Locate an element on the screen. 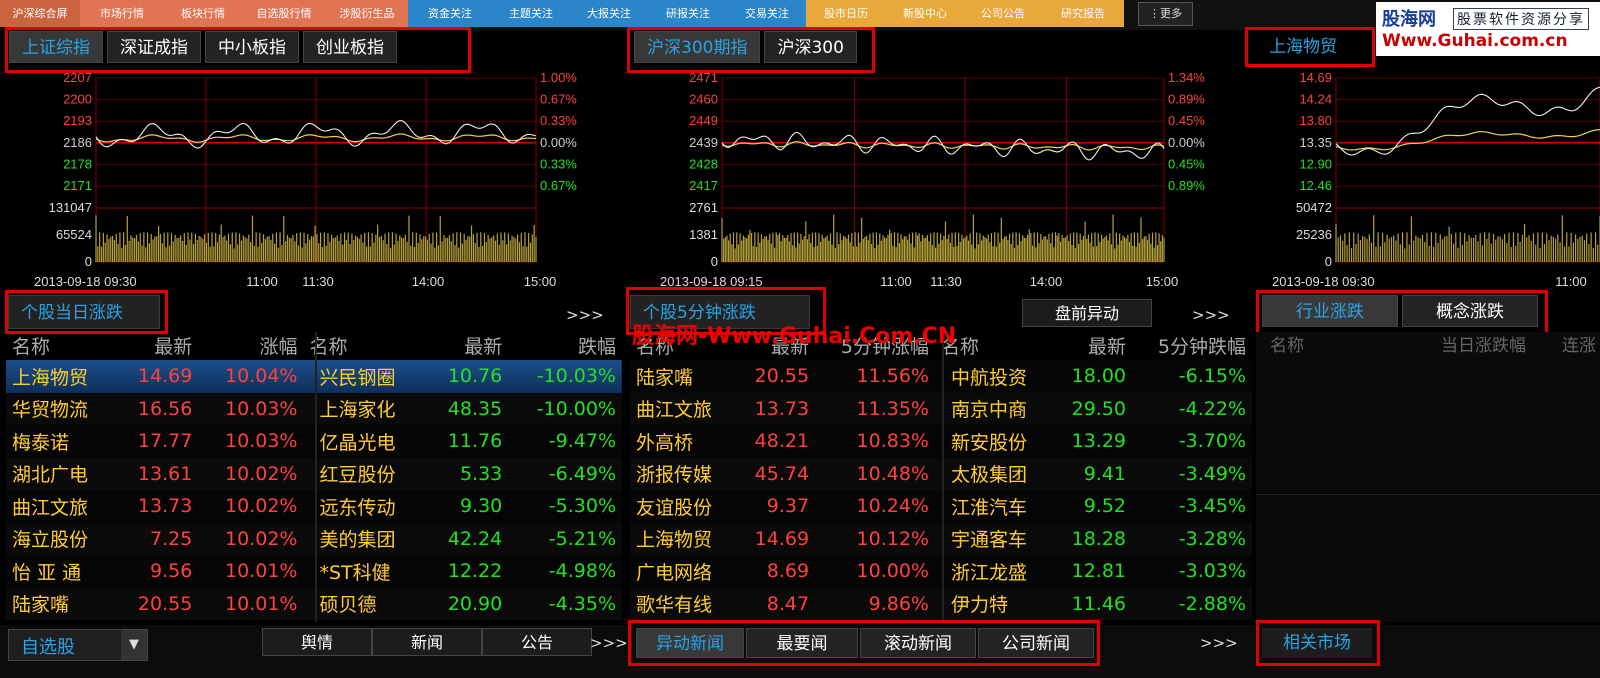  stock-change: 10.03% is located at coordinates (261, 441).